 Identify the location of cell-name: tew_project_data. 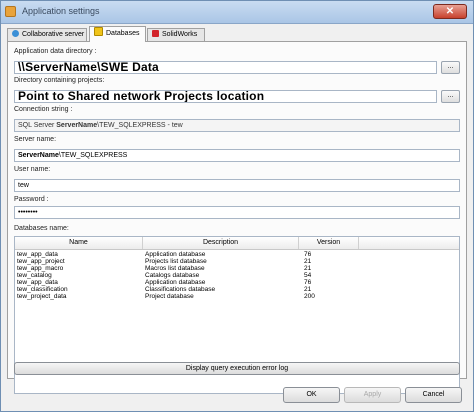
(42, 296).